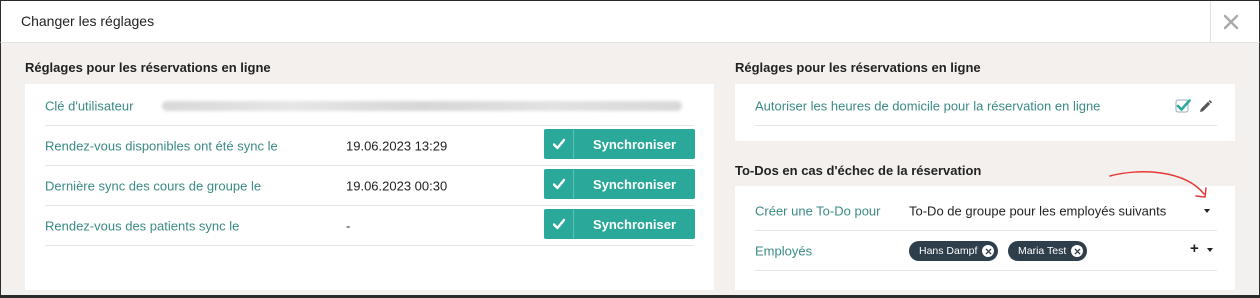 Image resolution: width=1260 pixels, height=298 pixels. I want to click on sync-available-button-label: Synchroniser, so click(634, 144).